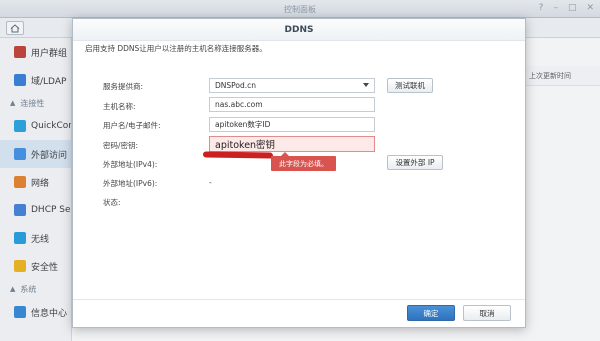 The image size is (600, 341). I want to click on hostname-field: nas.abc.com, so click(292, 104).